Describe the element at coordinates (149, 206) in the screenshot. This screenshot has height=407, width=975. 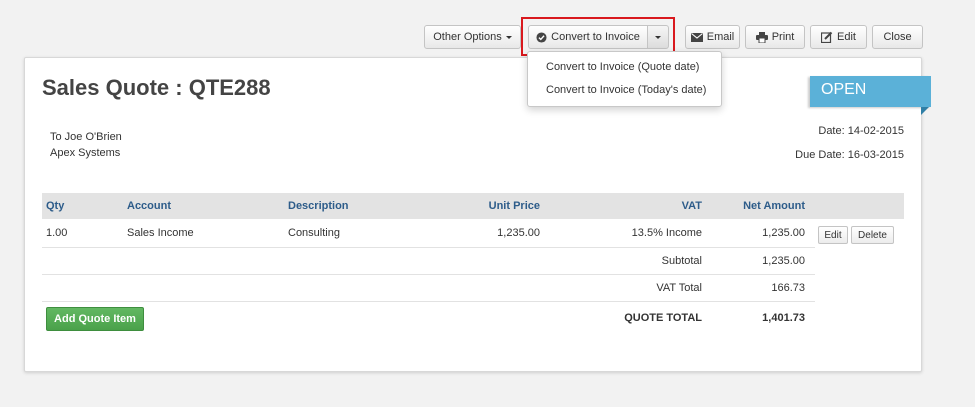
I see `header-account: Account` at that location.